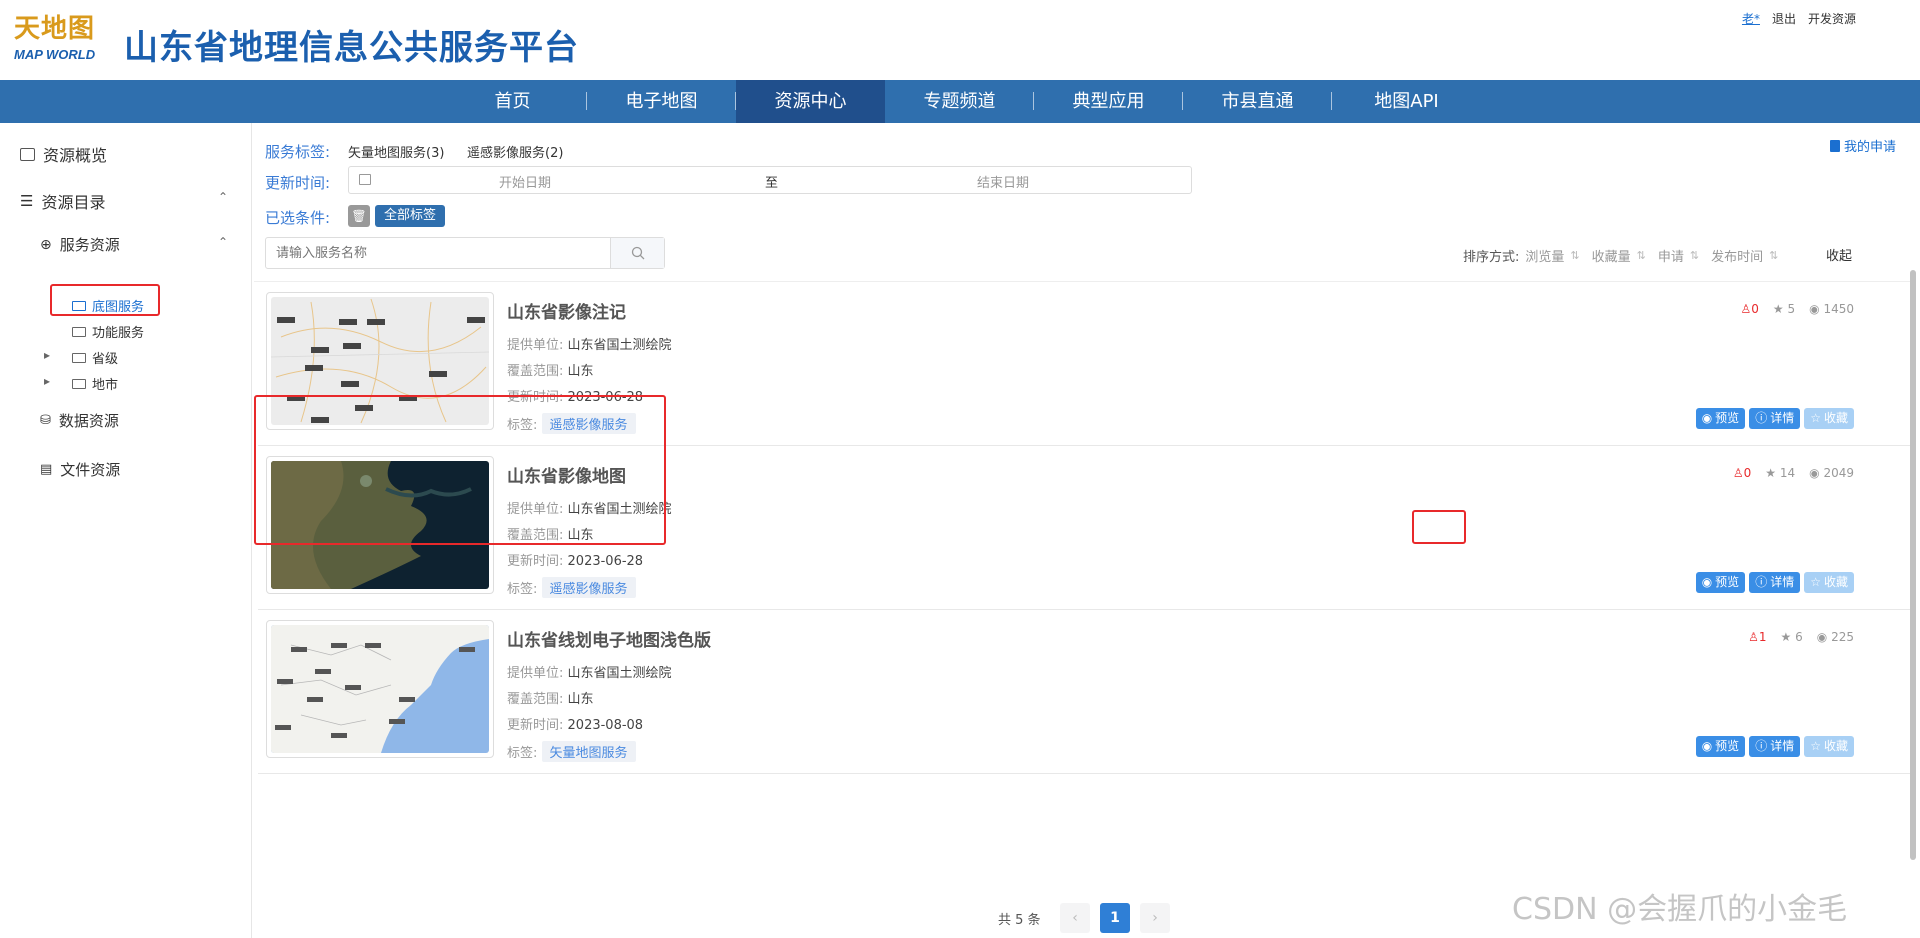 This screenshot has height=938, width=1920. I want to click on page-1-button: 1, so click(1115, 918).